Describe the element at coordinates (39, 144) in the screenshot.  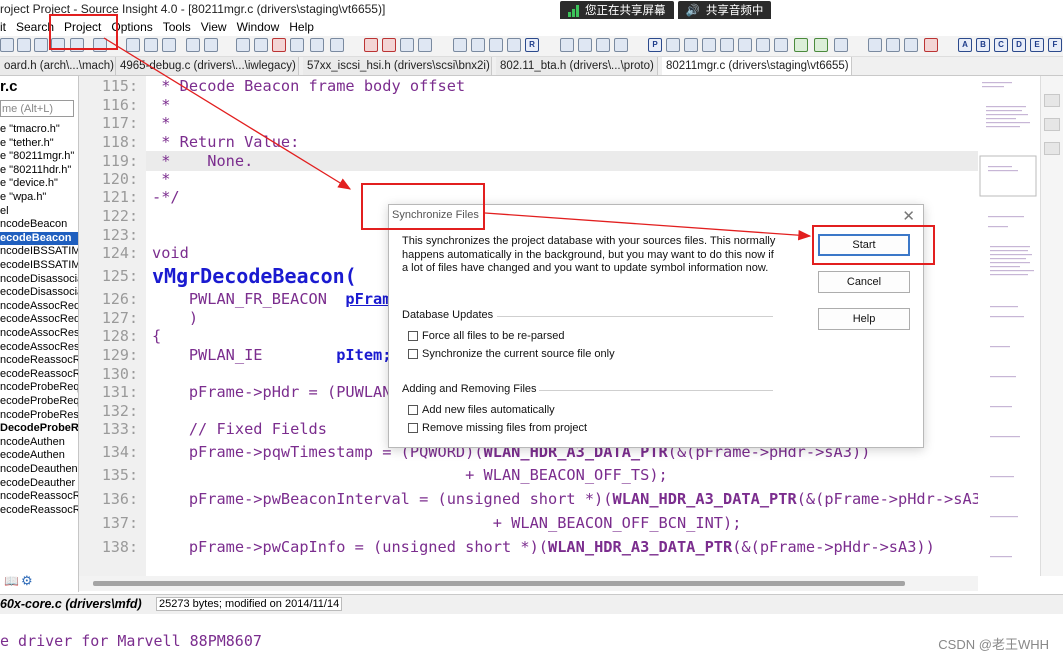
I see `symbol-item: e "tether.h"` at that location.